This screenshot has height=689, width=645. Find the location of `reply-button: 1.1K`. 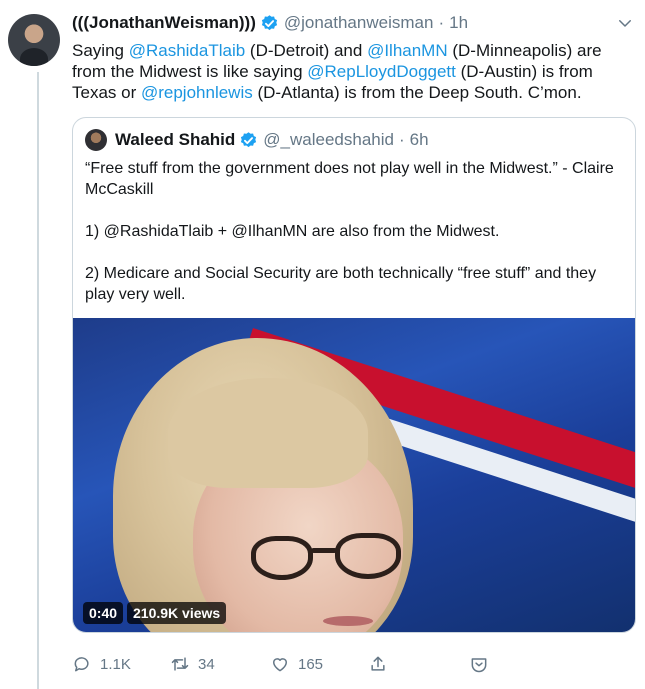

reply-button: 1.1K is located at coordinates (101, 664).